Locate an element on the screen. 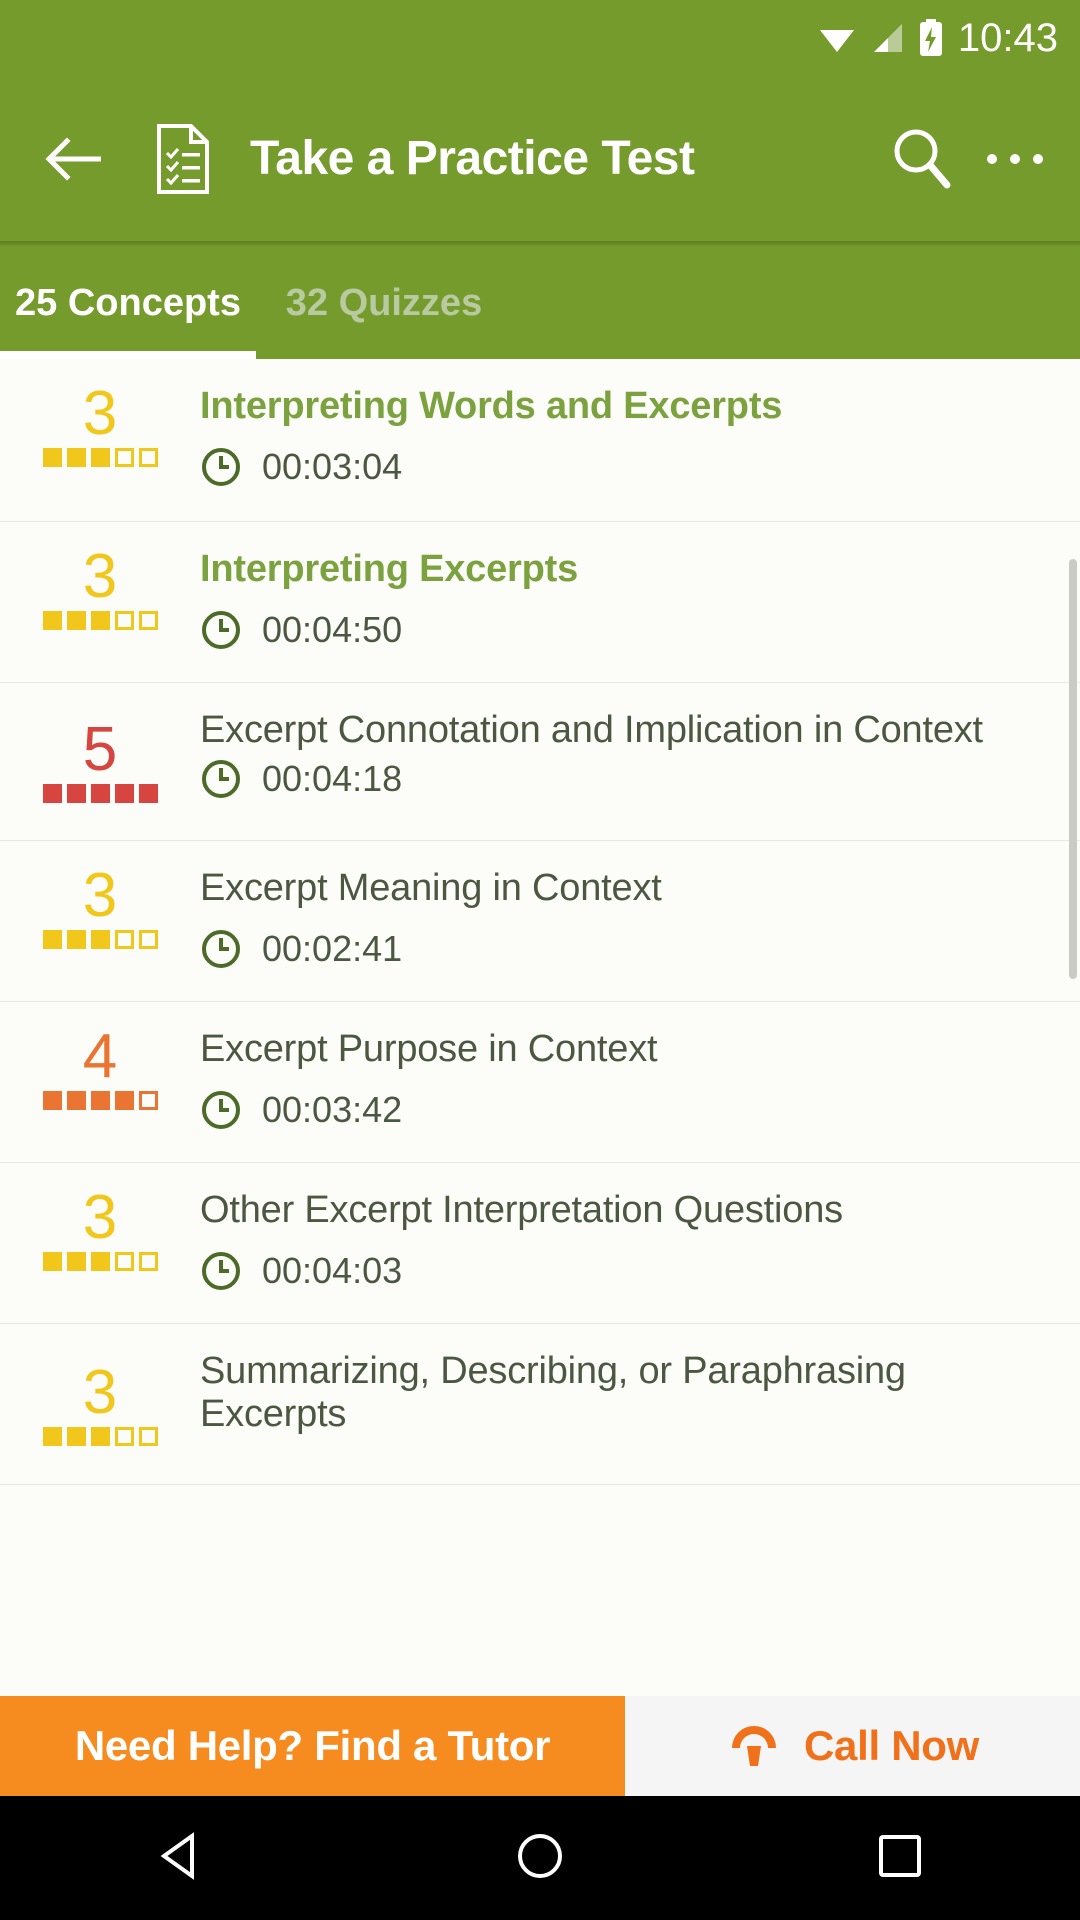 Image resolution: width=1080 pixels, height=1920 pixels. find-tutor-label: Need Help? Find a Tutor is located at coordinates (312, 1745).